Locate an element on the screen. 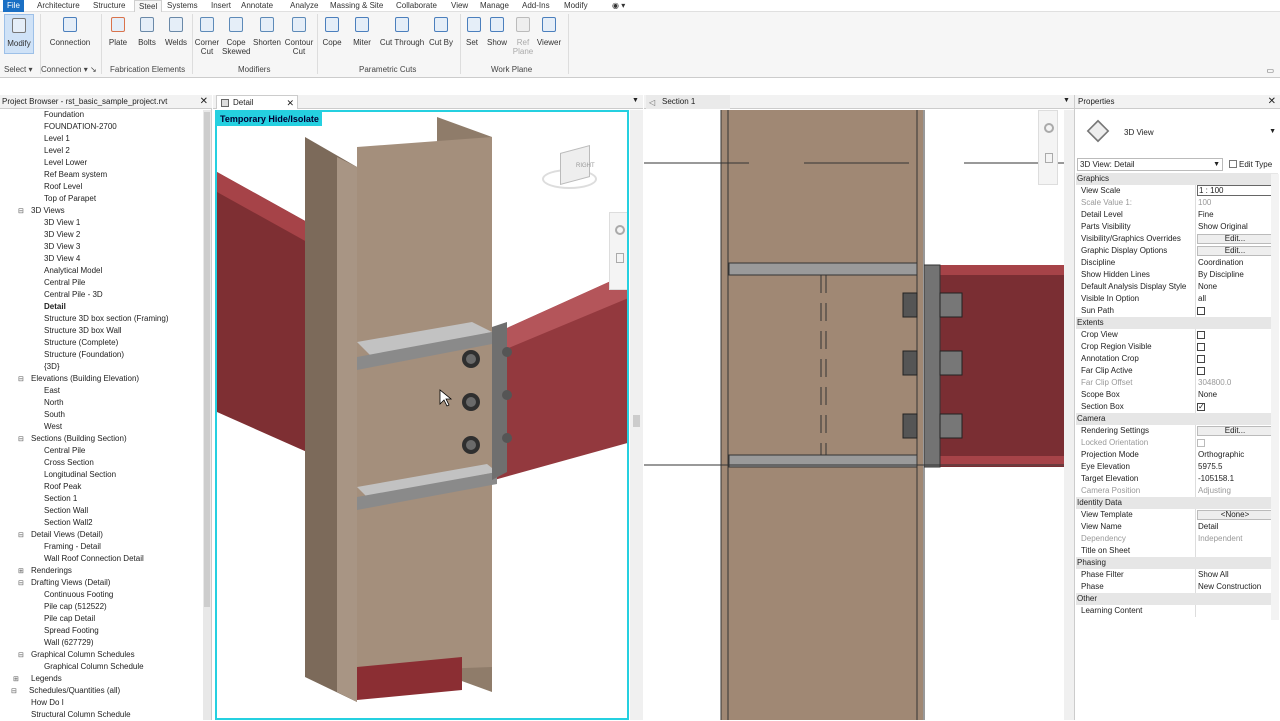 The height and width of the screenshot is (721, 1280). ribbon-button-welds: Welds is located at coordinates (176, 30).